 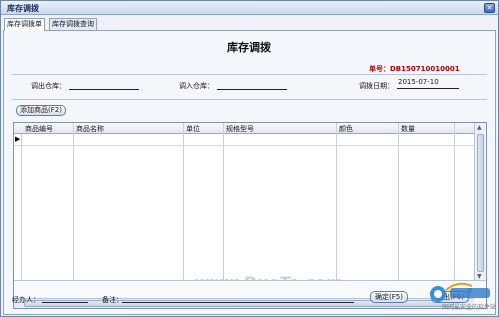 What do you see at coordinates (250, 289) in the screenshot?
I see `grid-total-row: 0` at bounding box center [250, 289].